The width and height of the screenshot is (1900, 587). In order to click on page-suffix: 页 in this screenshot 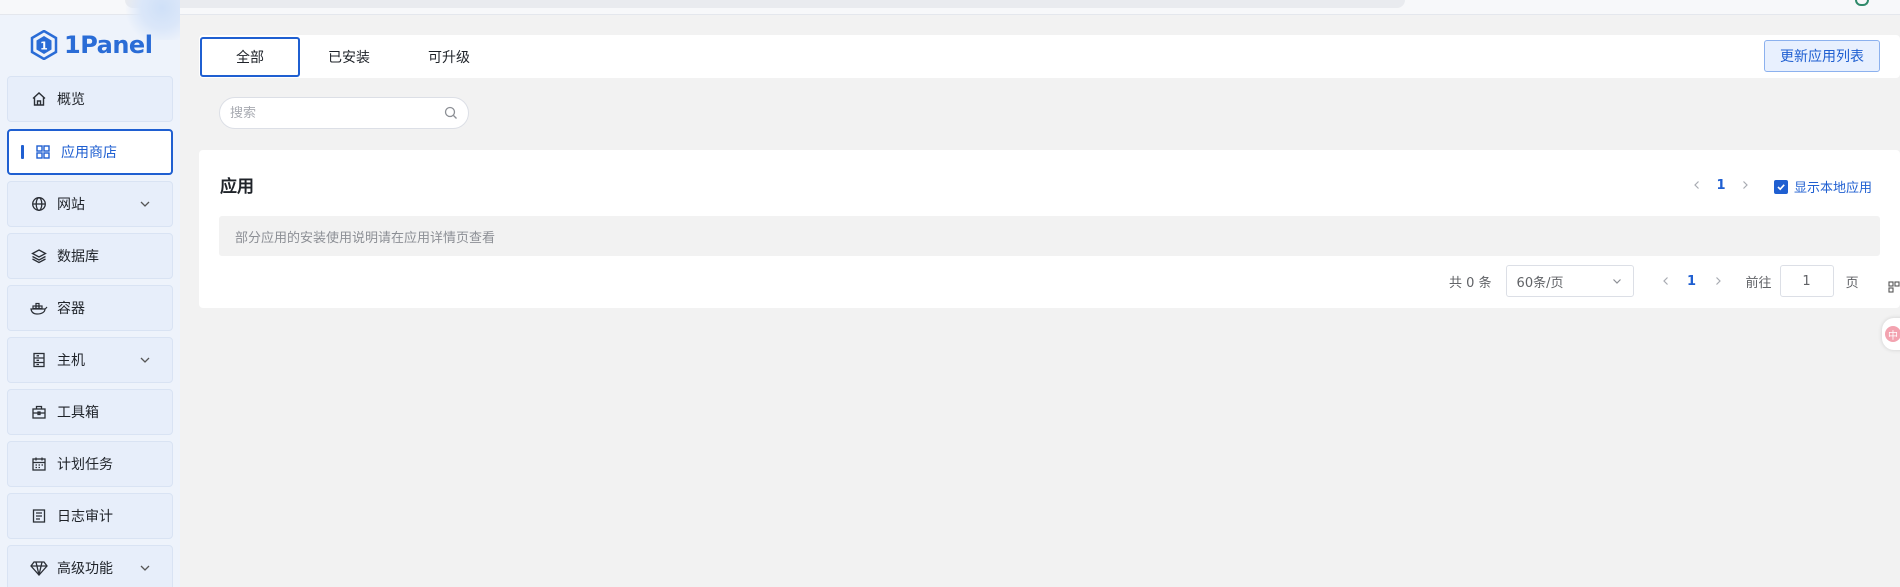, I will do `click(1852, 283)`.